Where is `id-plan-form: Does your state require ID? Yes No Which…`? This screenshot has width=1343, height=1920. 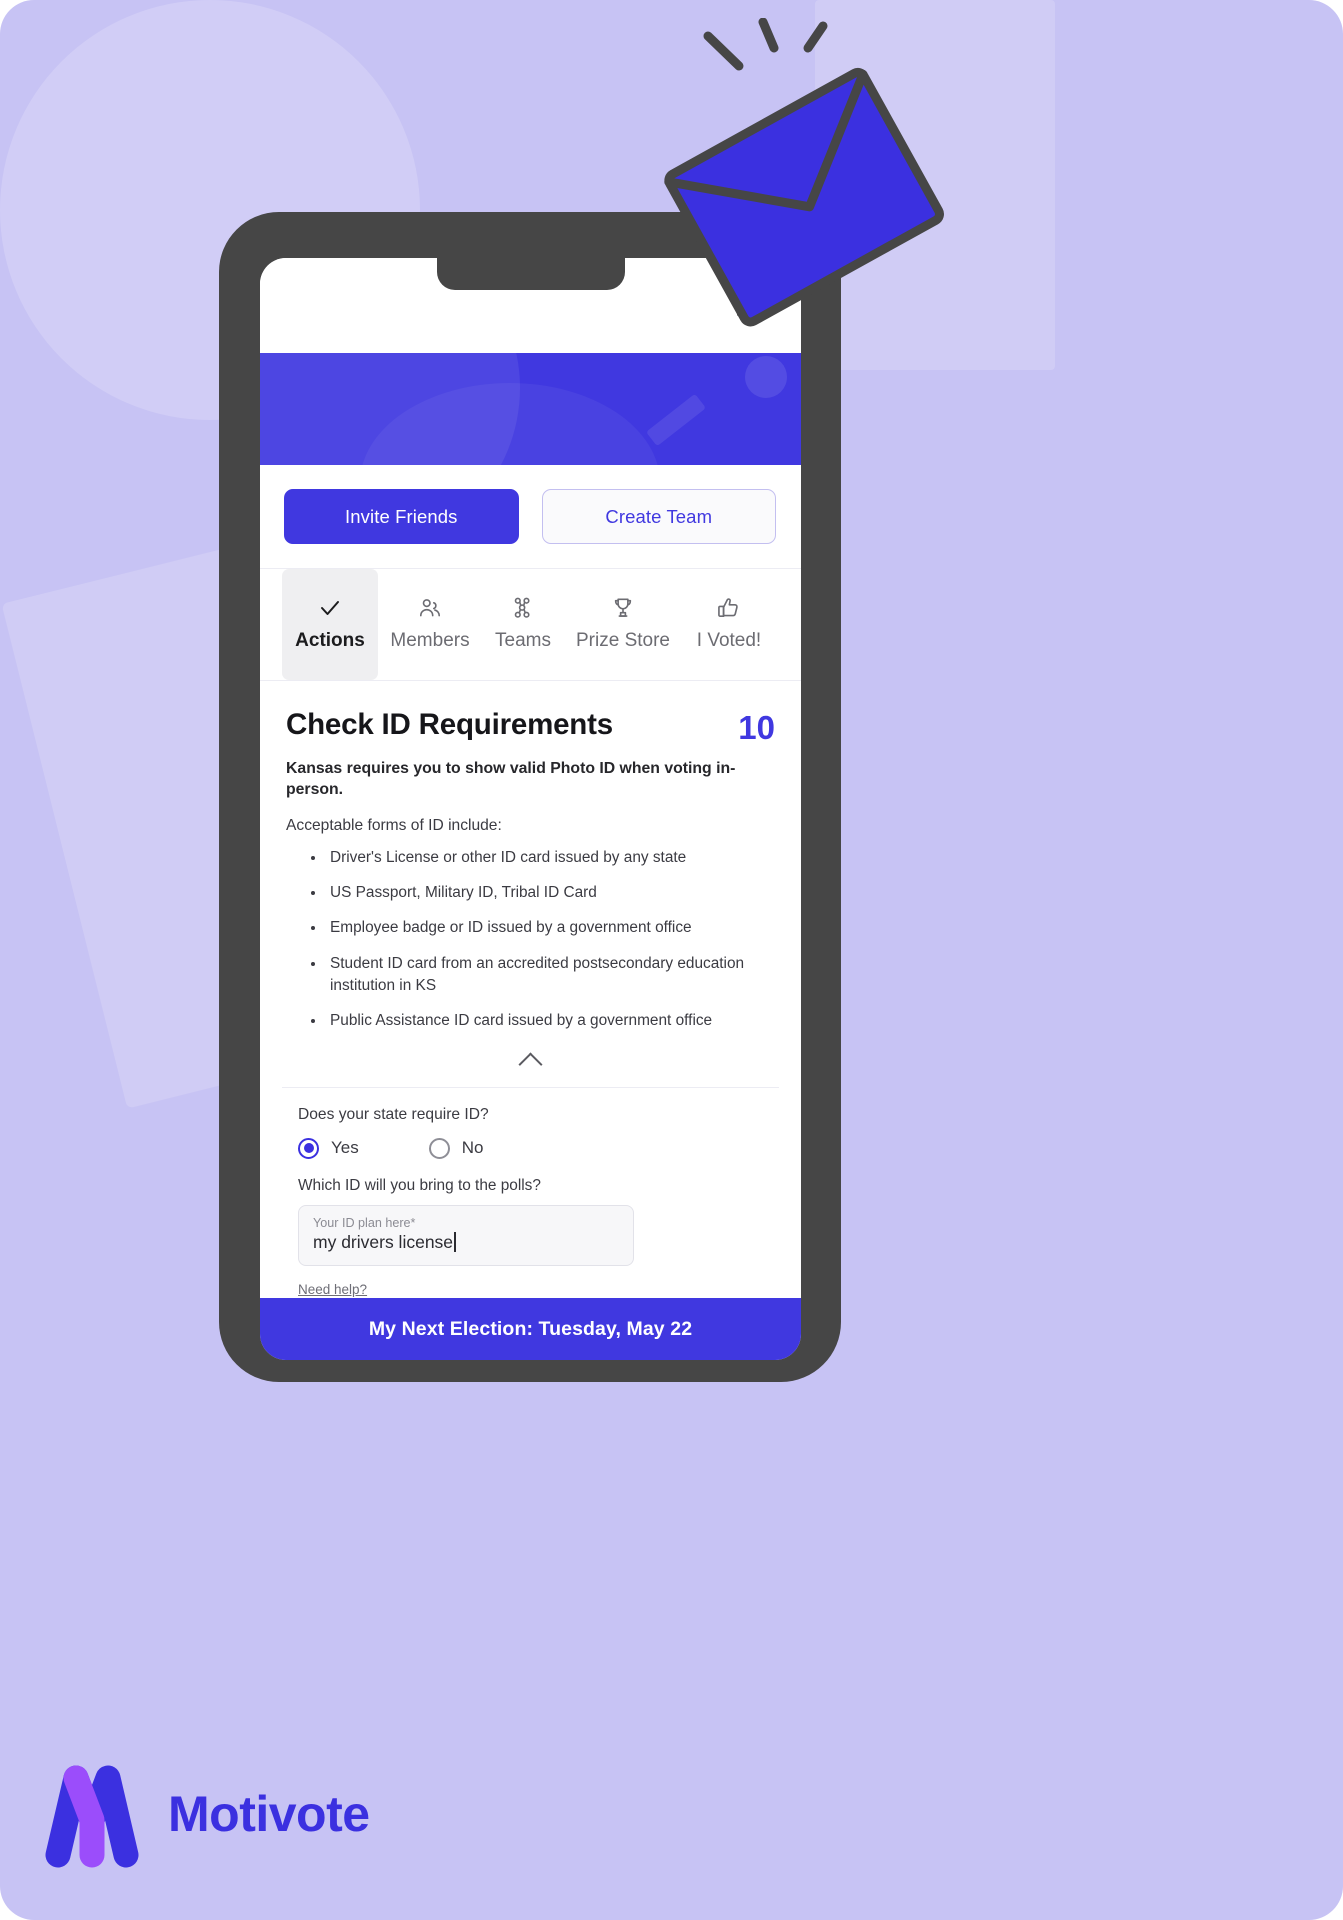
id-plan-form: Does your state require ID? Yes No Which… is located at coordinates (530, 1193).